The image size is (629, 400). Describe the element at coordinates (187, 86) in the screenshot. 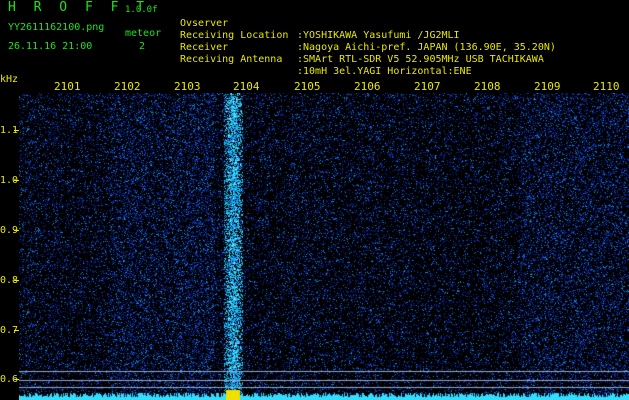

I see `x-tick-label: 2103` at that location.